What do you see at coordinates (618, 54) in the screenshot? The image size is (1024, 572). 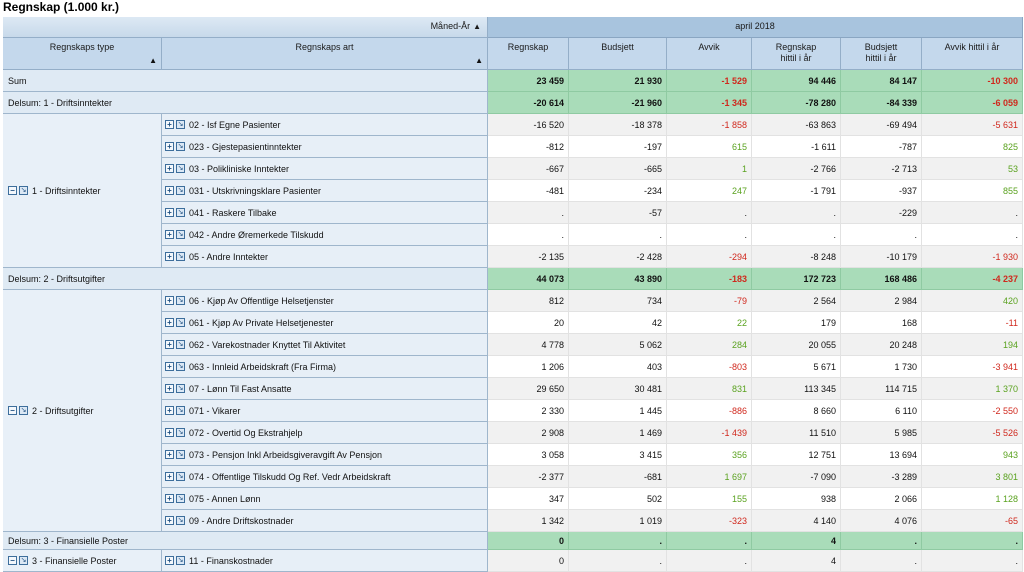 I see `column-header: Budsjett` at bounding box center [618, 54].